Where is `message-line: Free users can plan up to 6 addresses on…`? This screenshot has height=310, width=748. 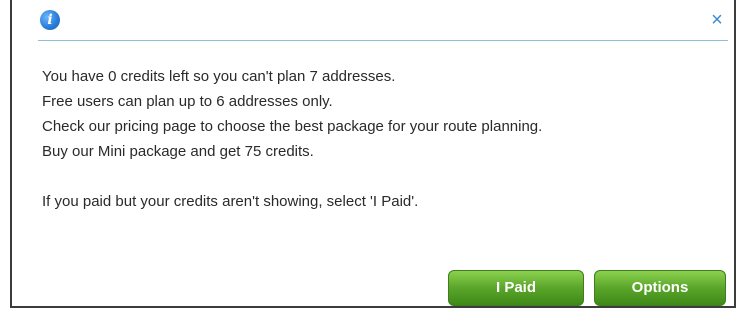 message-line: Free users can plan up to 6 addresses on… is located at coordinates (187, 101).